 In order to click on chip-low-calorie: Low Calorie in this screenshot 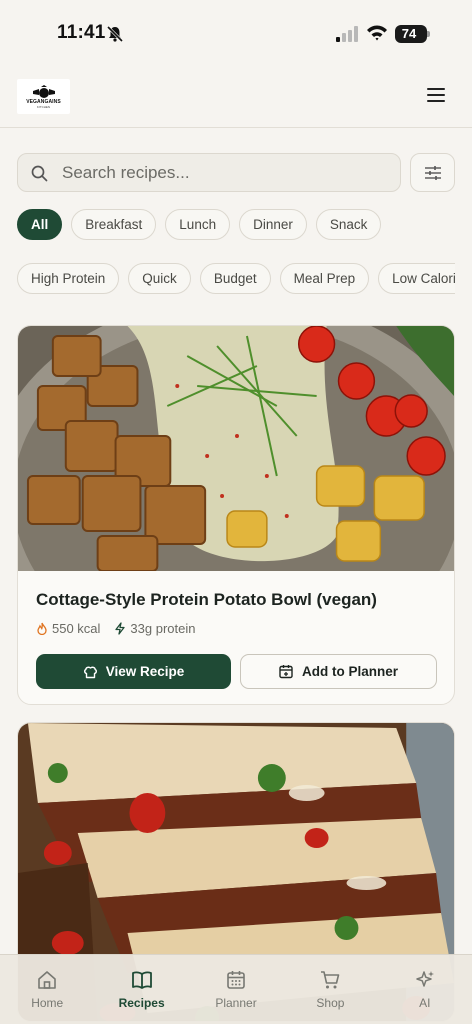, I will do `click(416, 278)`.